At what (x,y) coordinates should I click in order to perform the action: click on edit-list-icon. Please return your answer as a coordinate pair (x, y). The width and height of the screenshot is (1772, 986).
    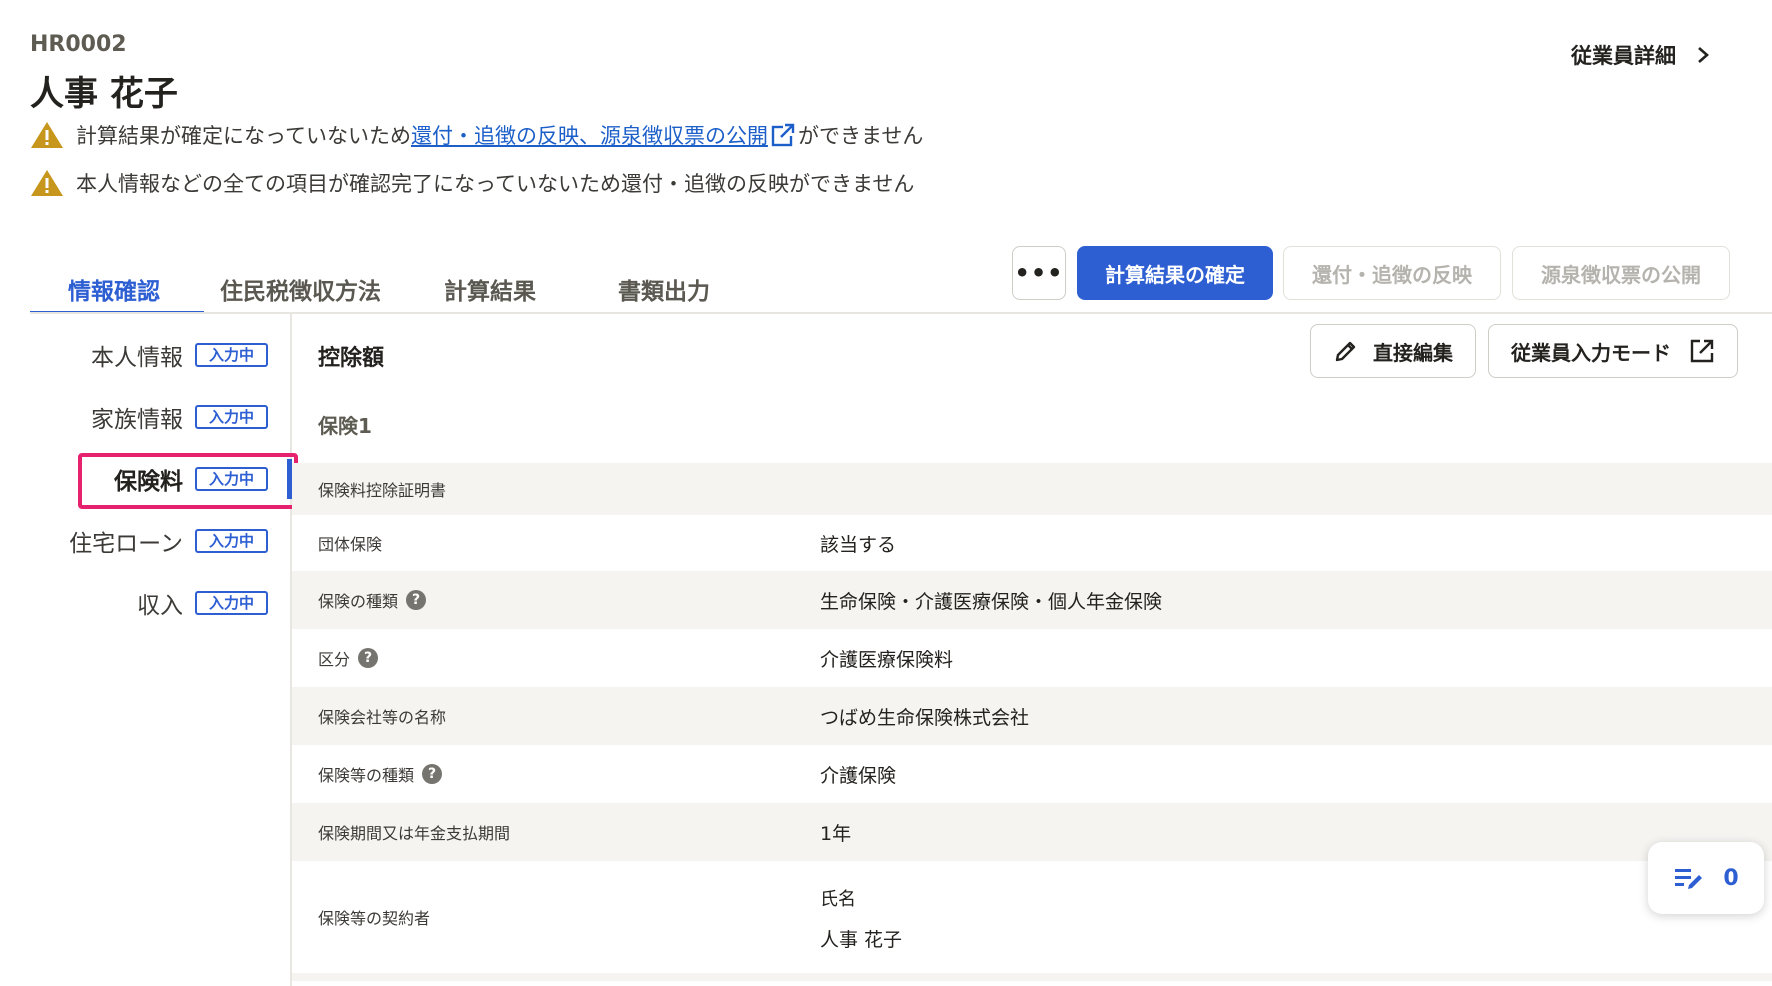
    Looking at the image, I should click on (1689, 879).